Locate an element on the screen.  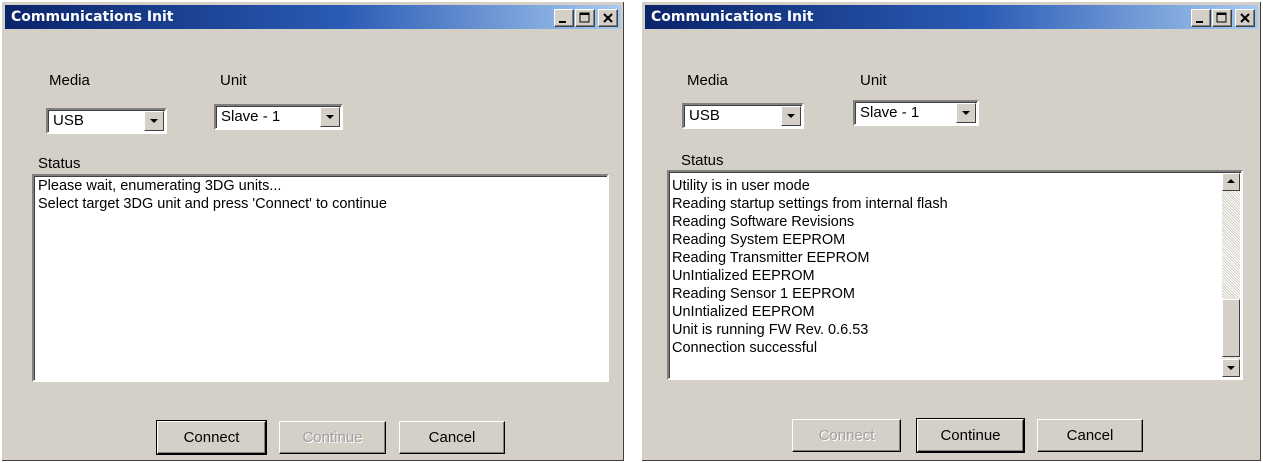
status-line: Reading Software Revisions is located at coordinates (763, 222).